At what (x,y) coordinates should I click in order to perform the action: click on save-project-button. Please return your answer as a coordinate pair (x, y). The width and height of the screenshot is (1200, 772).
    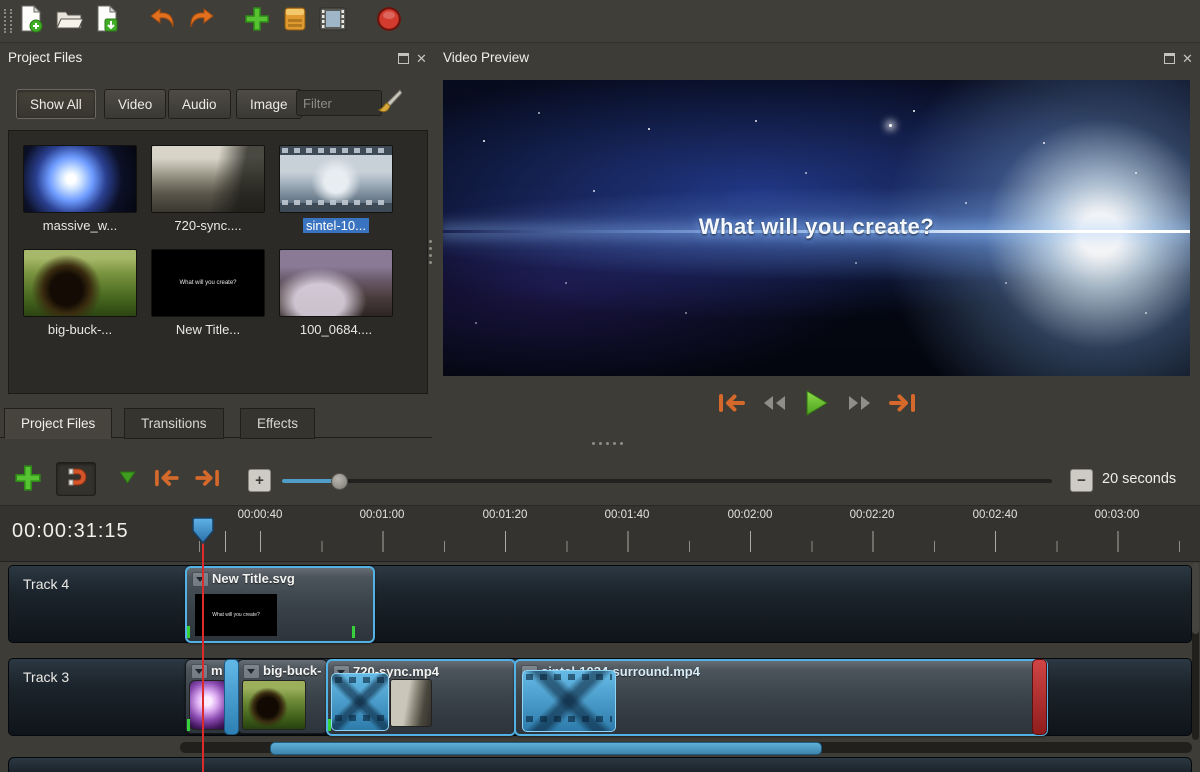
    Looking at the image, I should click on (107, 21).